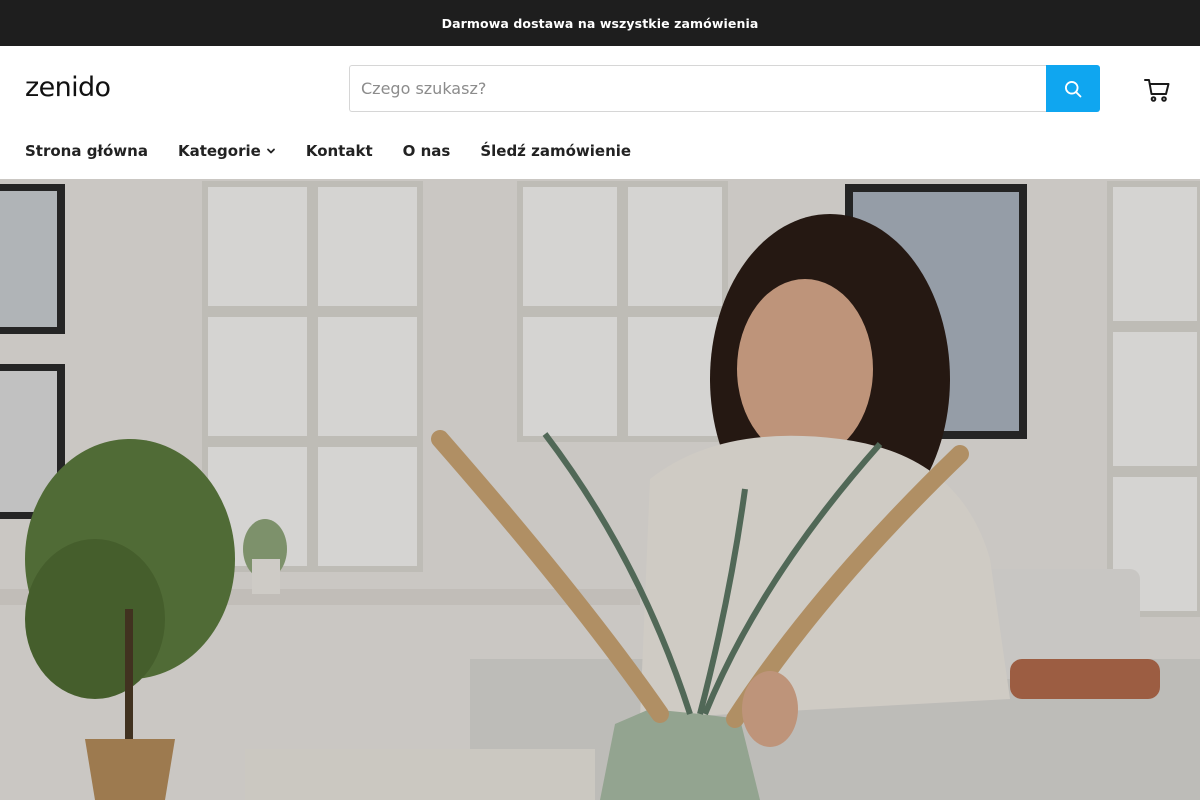 The image size is (1200, 800). I want to click on nav-item-categories: Kategorie, so click(227, 151).